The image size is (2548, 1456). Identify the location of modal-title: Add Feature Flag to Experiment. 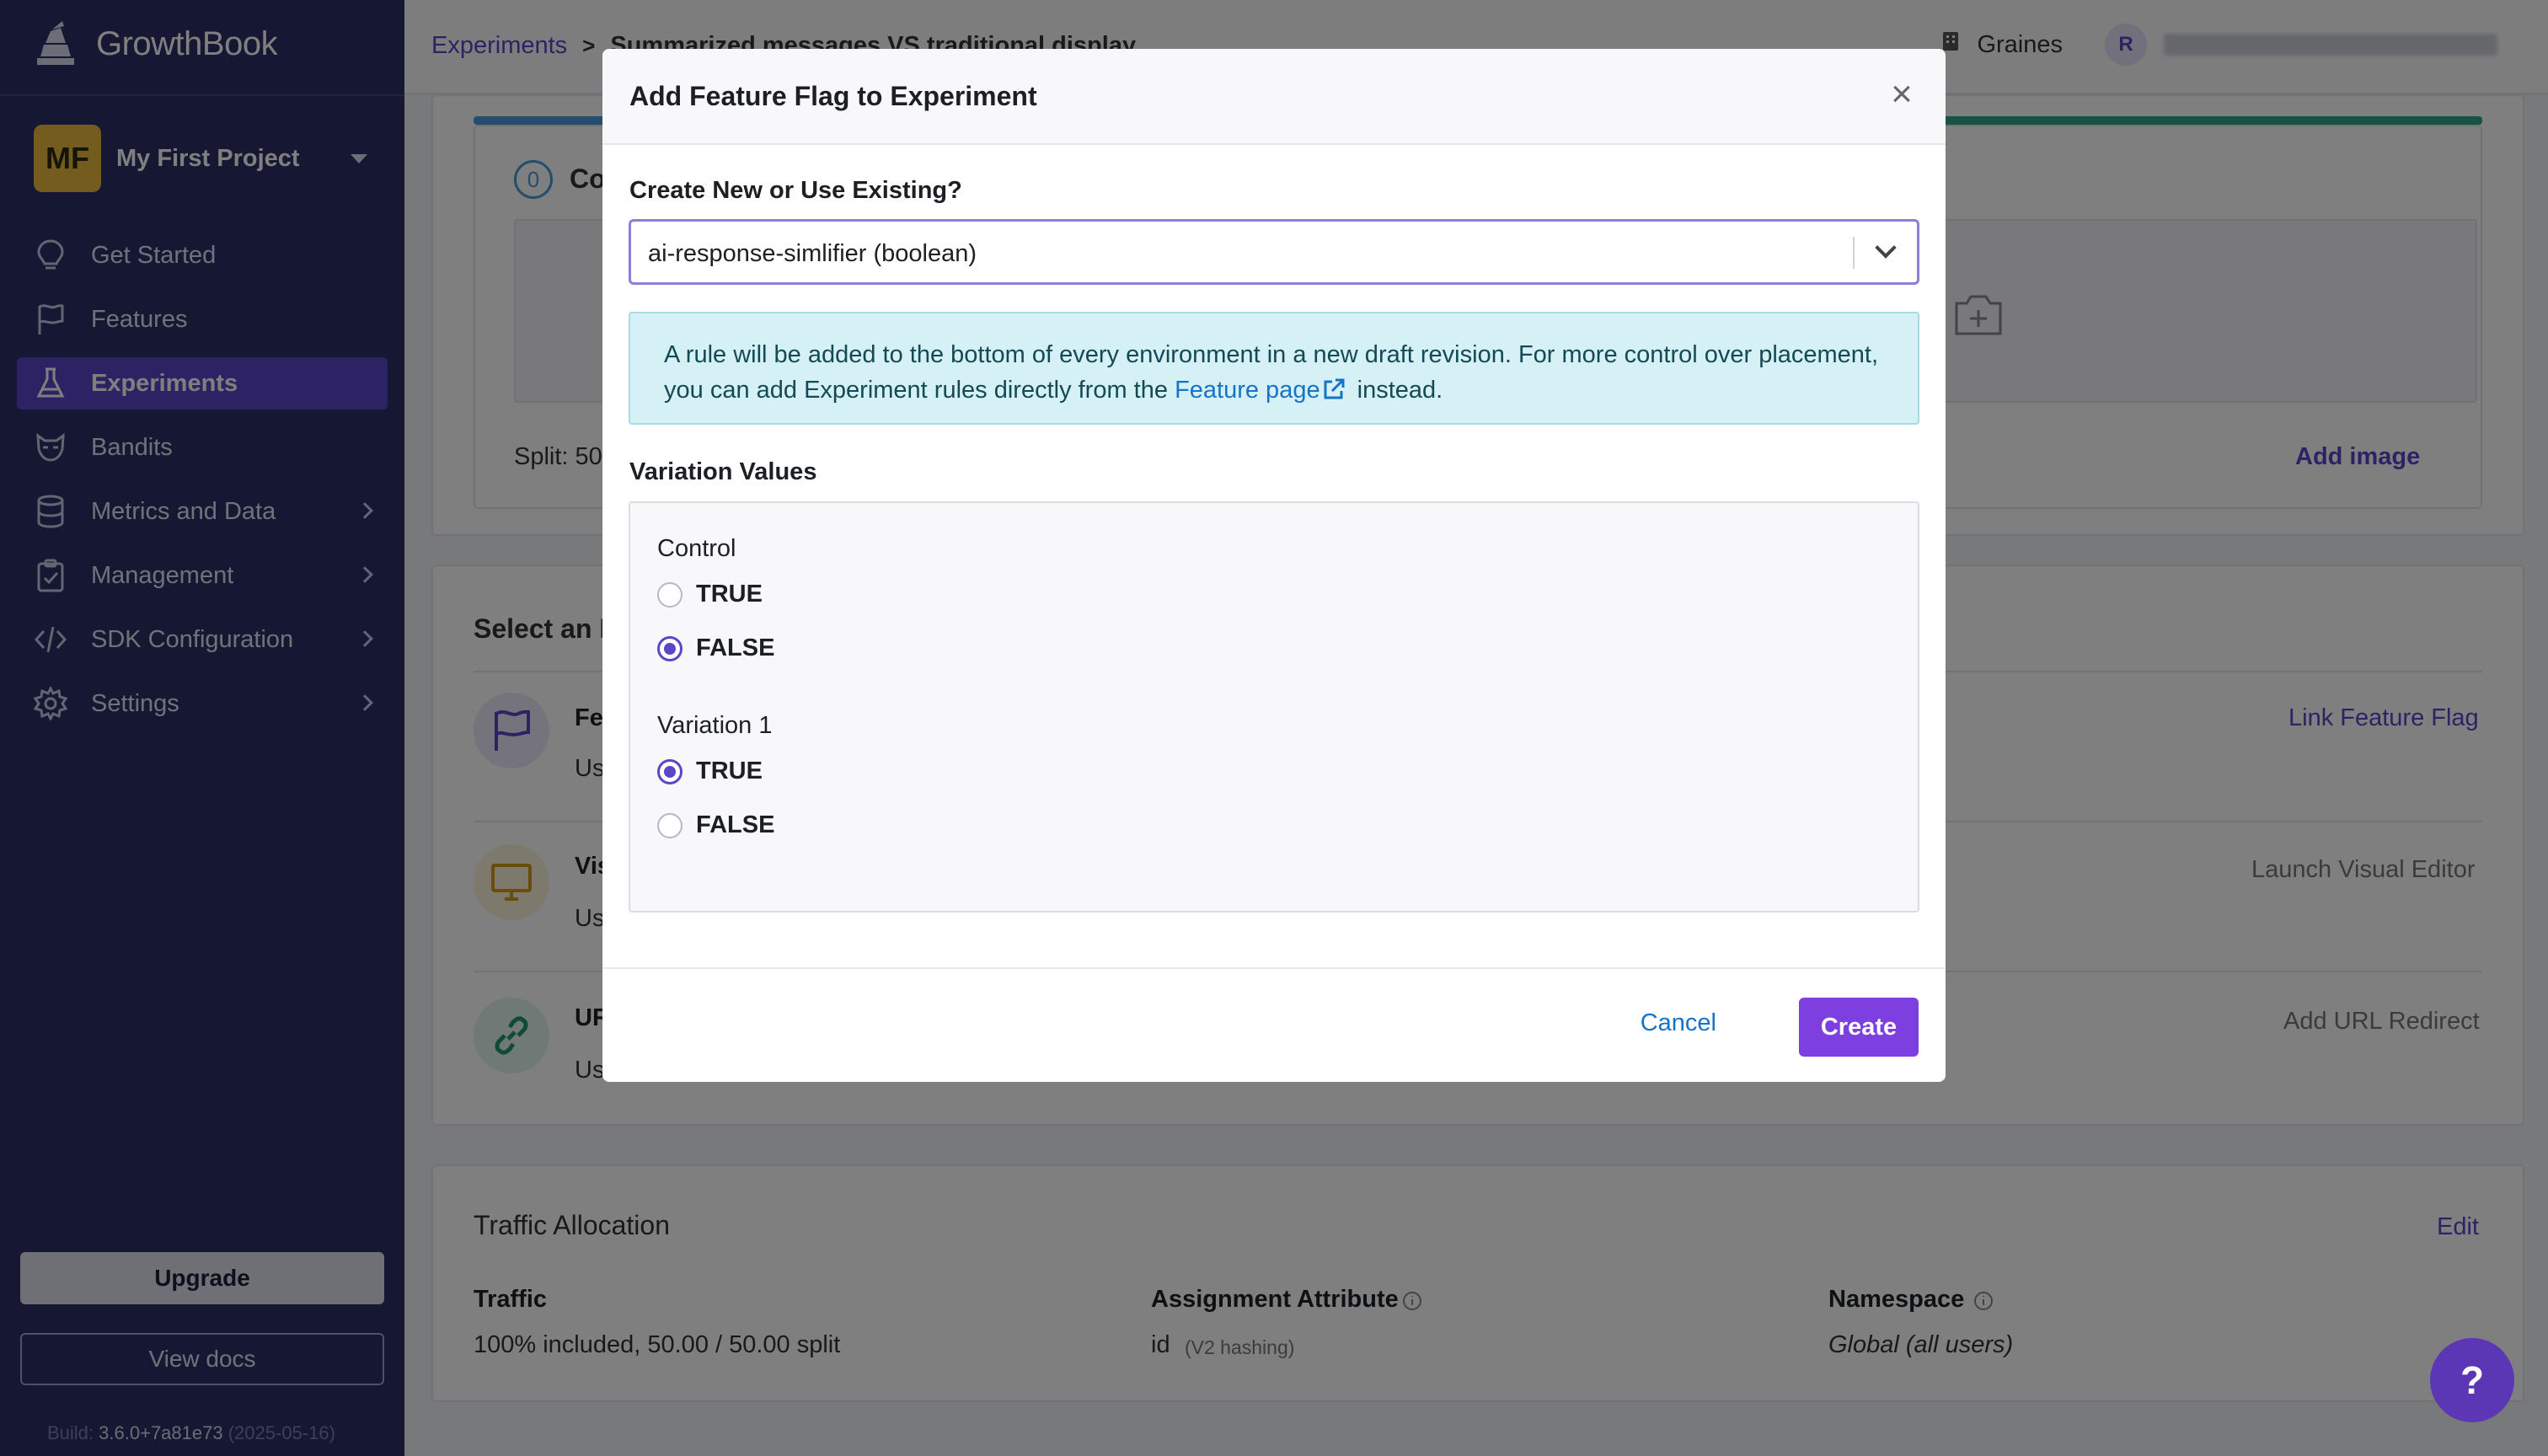
(833, 96).